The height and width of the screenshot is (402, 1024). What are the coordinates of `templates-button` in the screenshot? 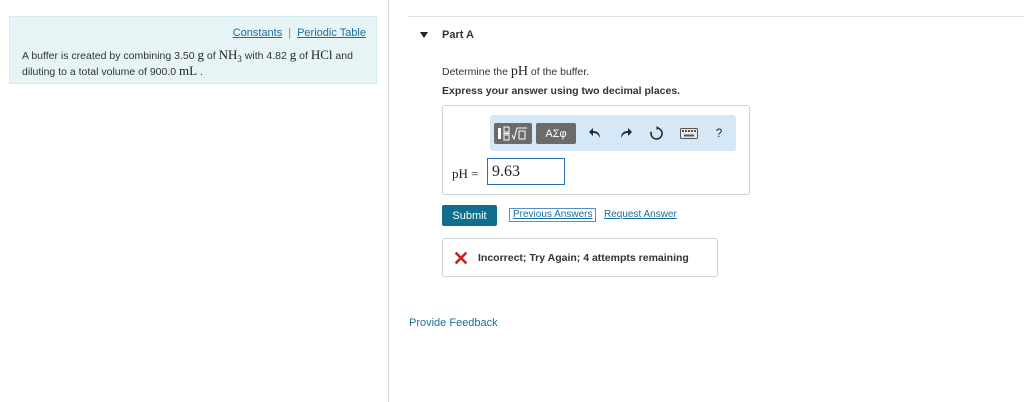 It's located at (513, 133).